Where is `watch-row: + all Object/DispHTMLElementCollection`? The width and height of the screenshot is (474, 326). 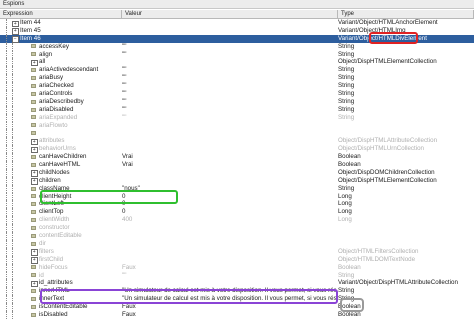 watch-row: + all Object/DispHTMLElementCollection is located at coordinates (237, 62).